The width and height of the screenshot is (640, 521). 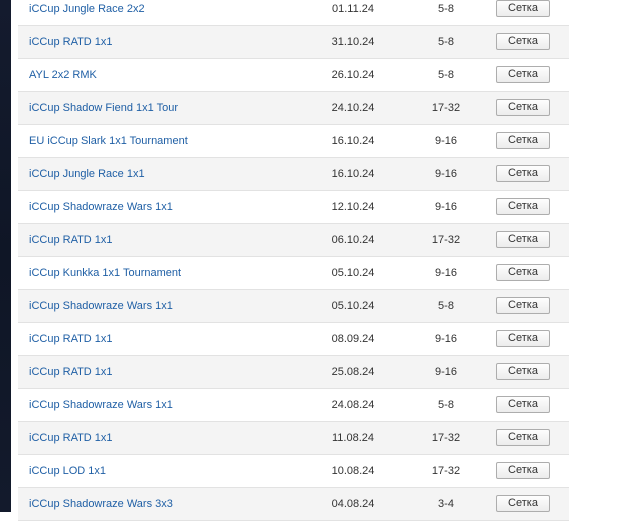 What do you see at coordinates (293, 13) in the screenshot?
I see `tournament-row: iCCup Jungle Race 2x2 01.11.24 5-8 Сетка` at bounding box center [293, 13].